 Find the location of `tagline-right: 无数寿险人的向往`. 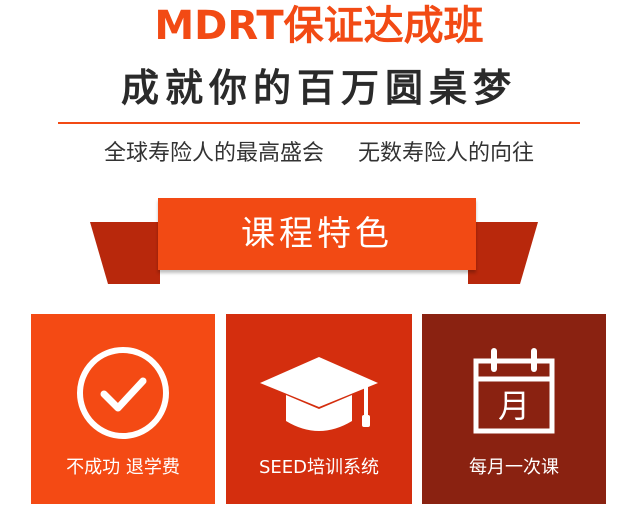

tagline-right: 无数寿险人的向往 is located at coordinates (446, 153).